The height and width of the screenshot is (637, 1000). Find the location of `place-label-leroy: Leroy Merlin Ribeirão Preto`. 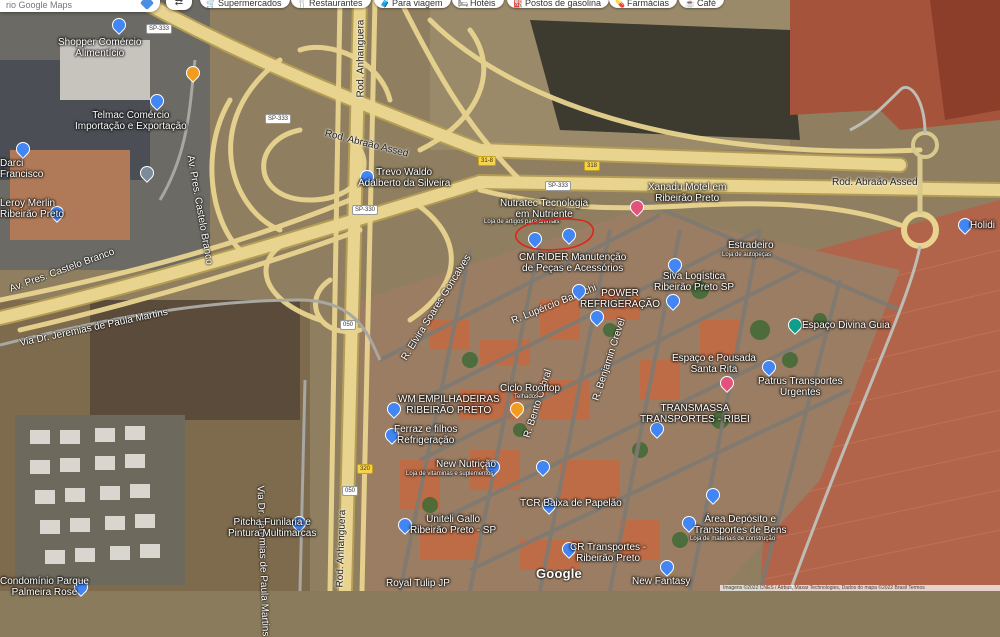

place-label-leroy: Leroy Merlin Ribeirão Preto is located at coordinates (32, 209).